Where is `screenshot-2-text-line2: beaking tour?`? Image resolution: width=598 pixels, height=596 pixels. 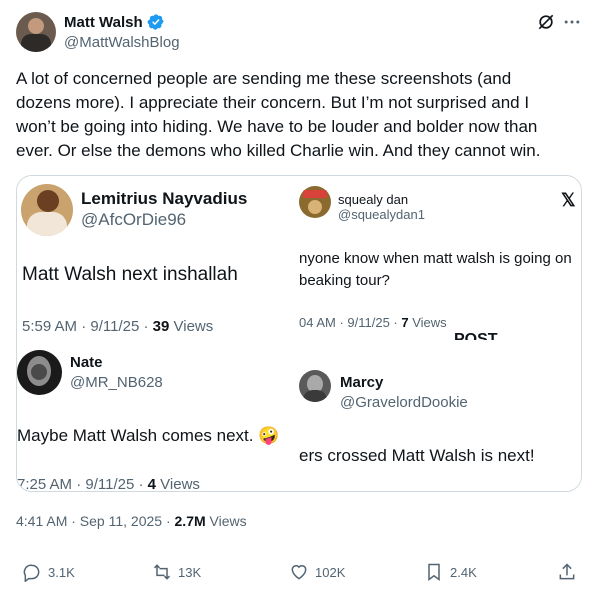
screenshot-2-text-line2: beaking tour? is located at coordinates (344, 280).